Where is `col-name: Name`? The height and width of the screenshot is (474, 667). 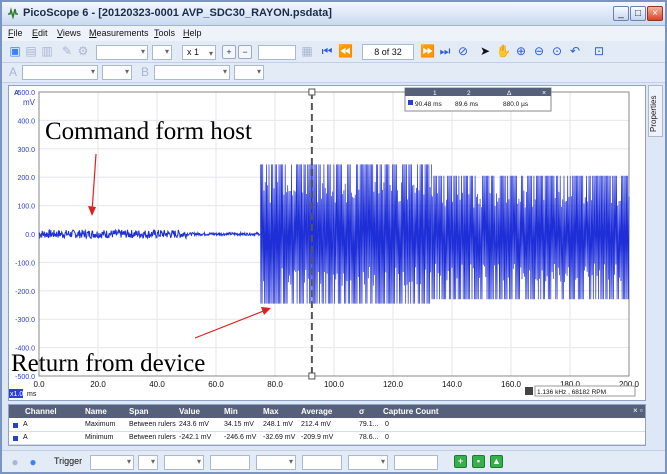 col-name: Name is located at coordinates (96, 411).